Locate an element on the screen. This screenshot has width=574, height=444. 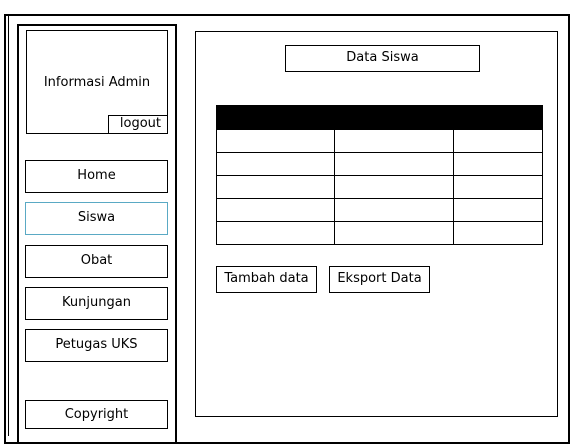
logout-button: logout is located at coordinates (138, 124).